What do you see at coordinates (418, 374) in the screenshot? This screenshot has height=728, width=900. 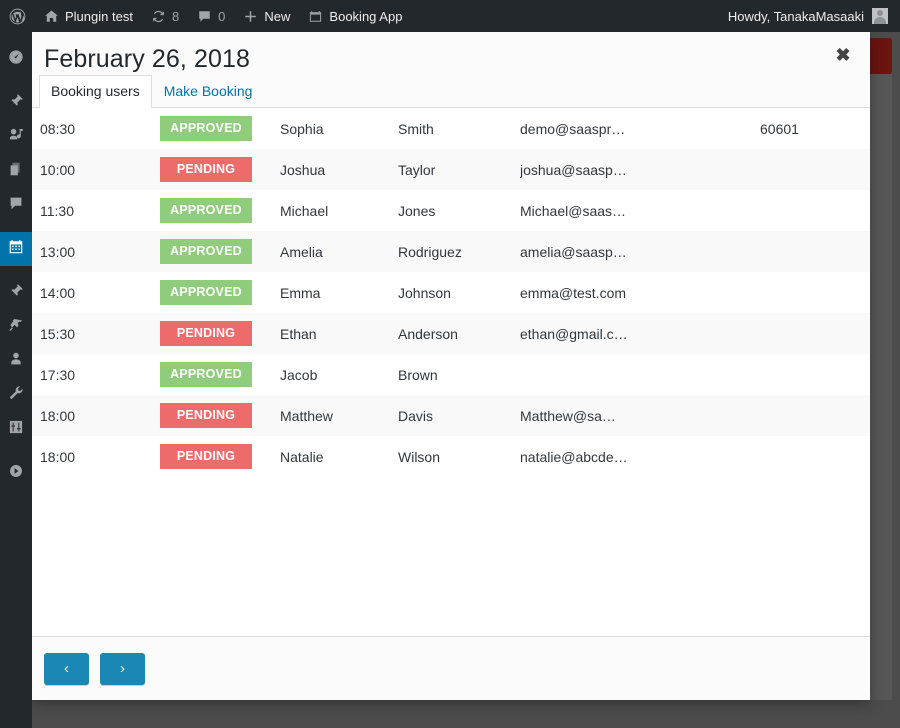 I see `cell-last-name: Brown` at bounding box center [418, 374].